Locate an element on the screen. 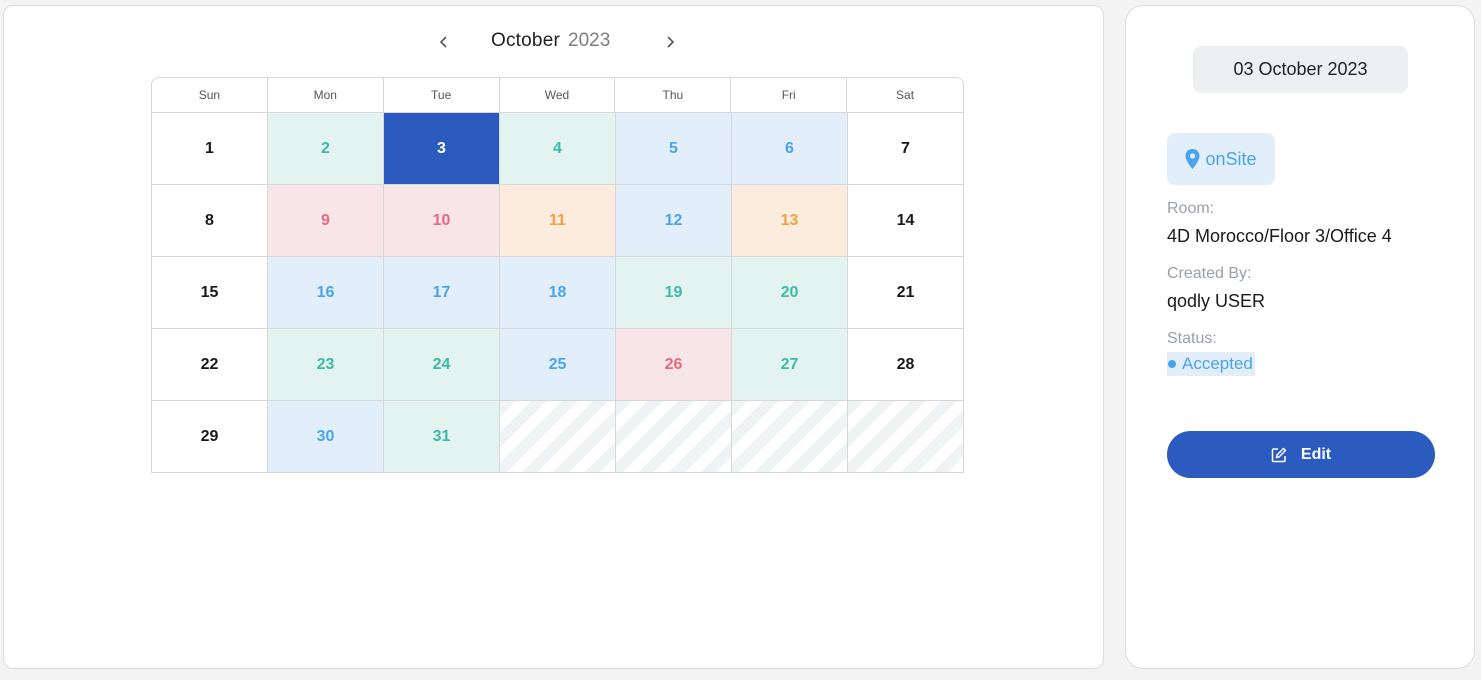 This screenshot has width=1481, height=680. calendar-header: October 2023 is located at coordinates (559, 42).